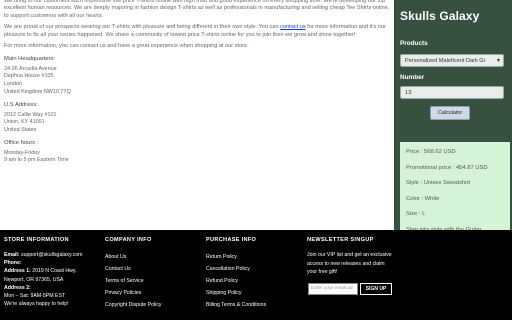  What do you see at coordinates (30, 68) in the screenshot?
I see `address-line: 24-26 Arcadia Avenue` at bounding box center [30, 68].